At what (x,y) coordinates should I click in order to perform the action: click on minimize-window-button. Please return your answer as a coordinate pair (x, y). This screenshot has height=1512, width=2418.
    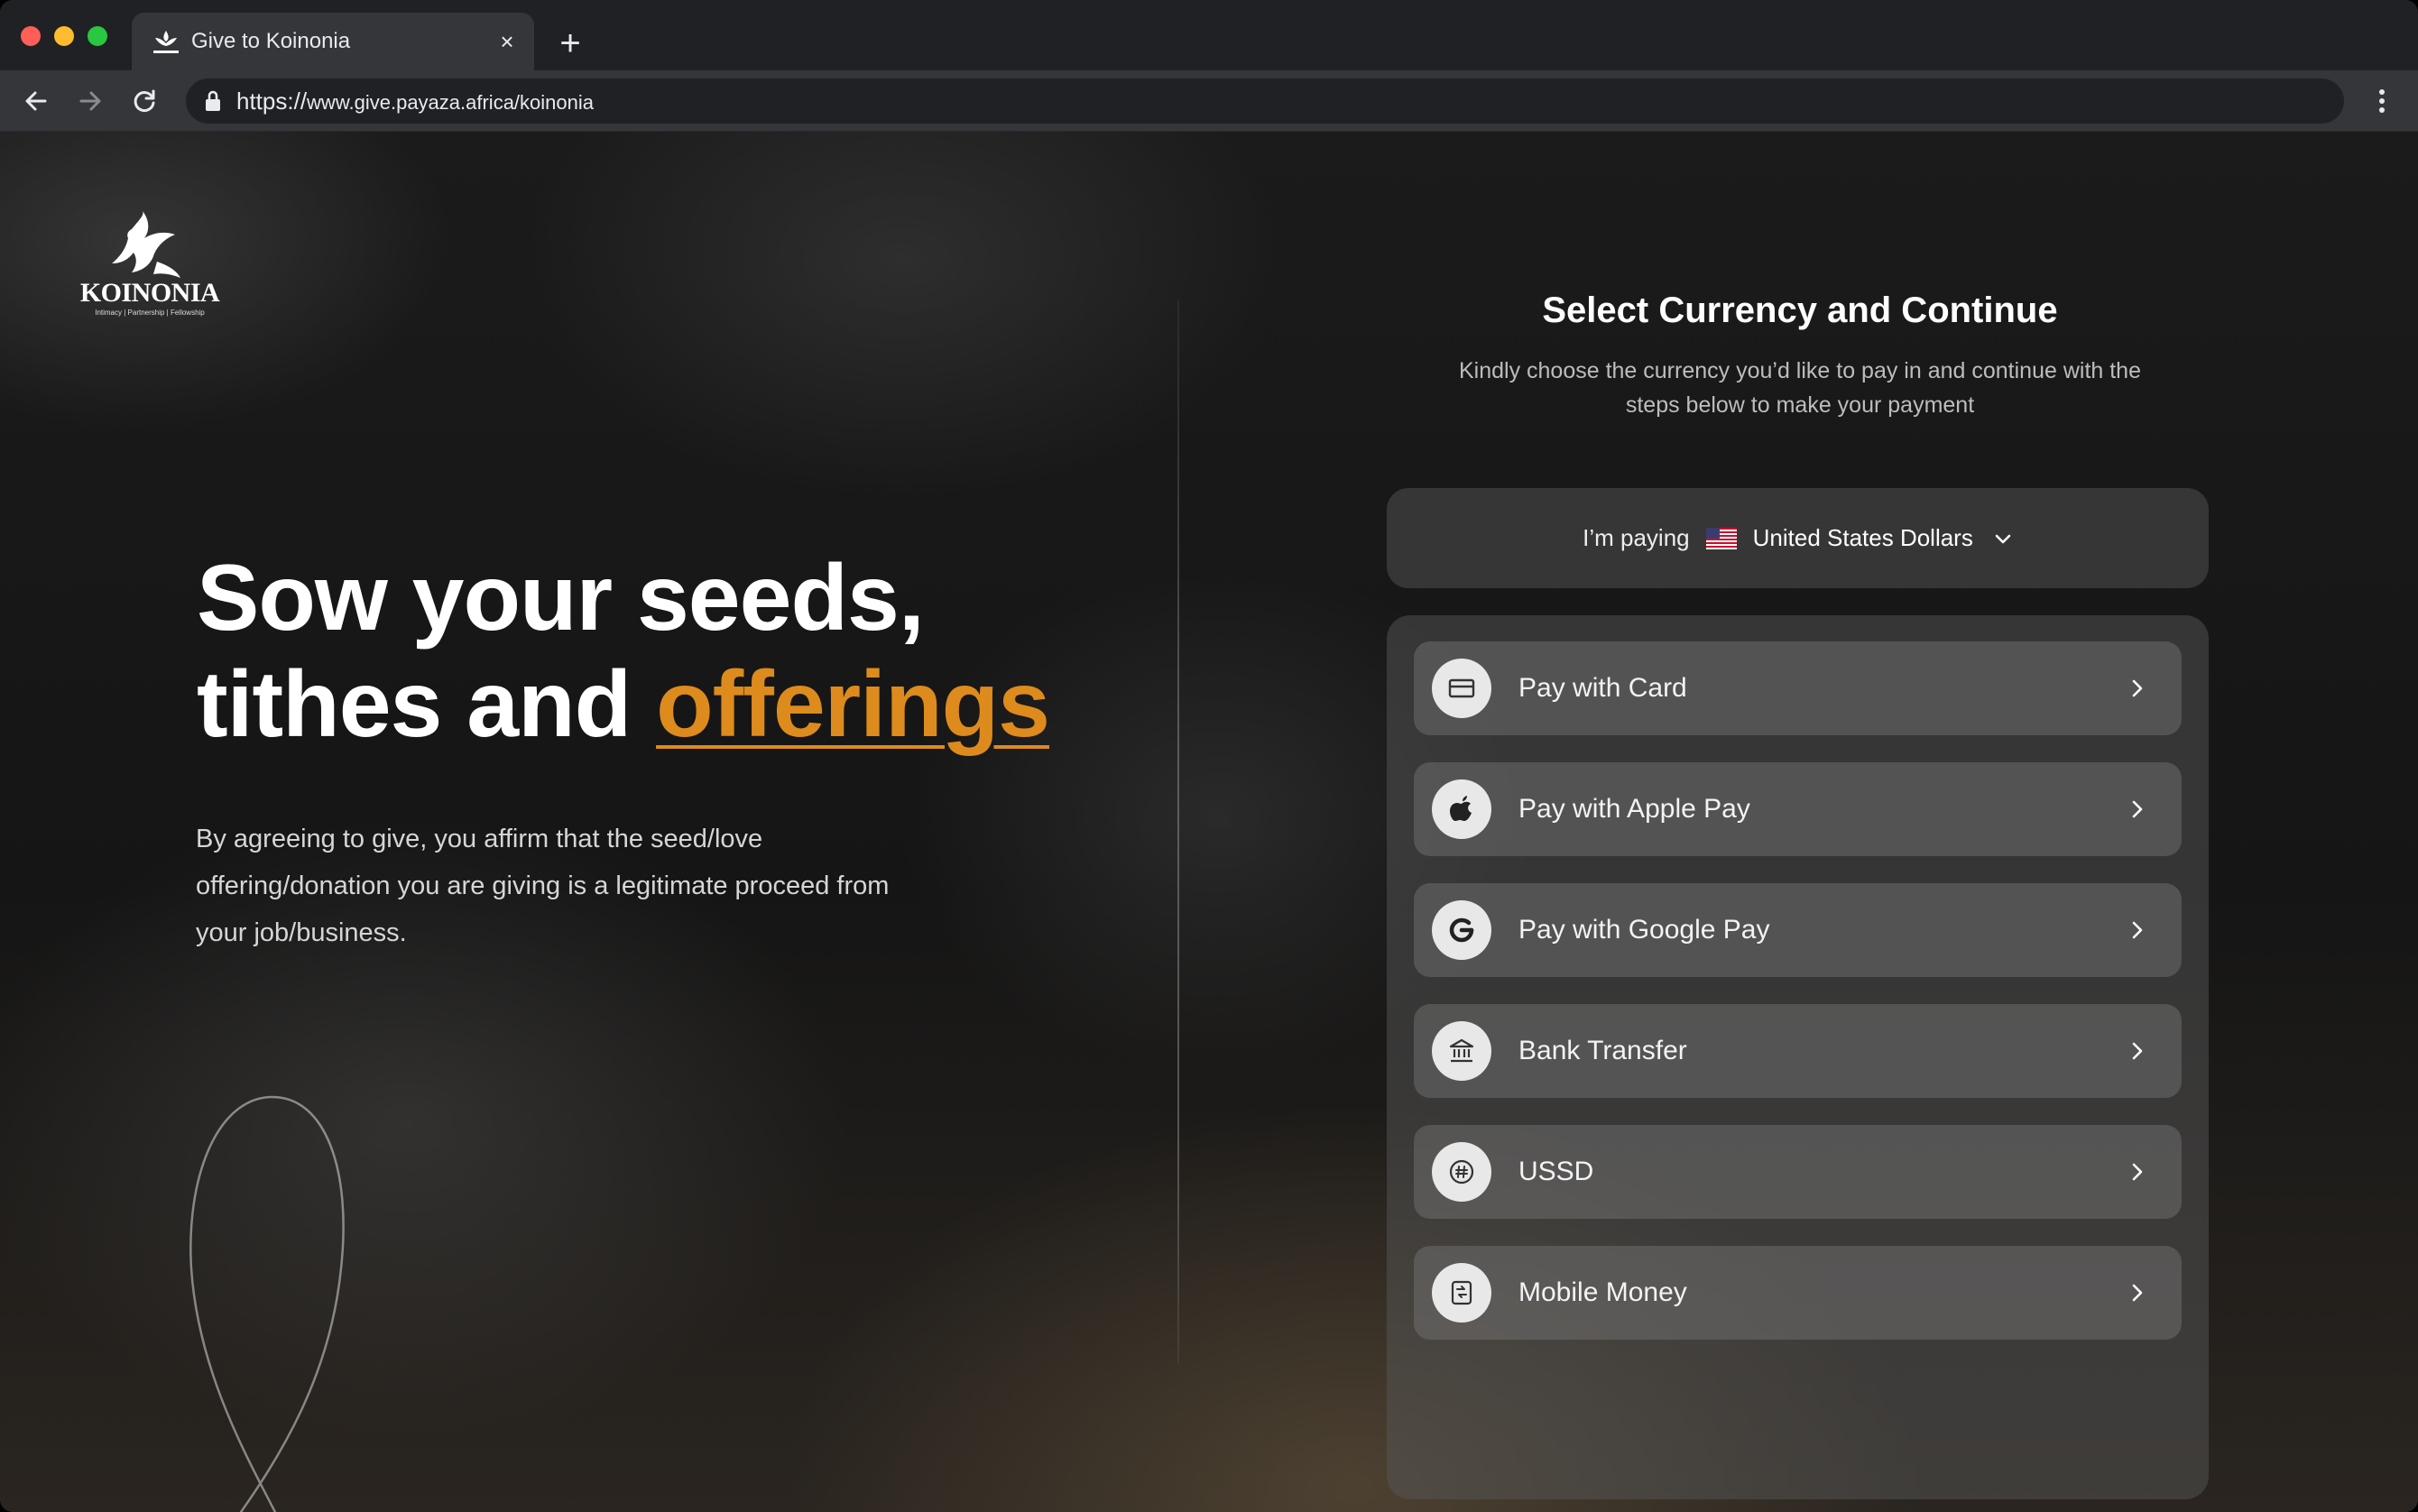
    Looking at the image, I should click on (64, 36).